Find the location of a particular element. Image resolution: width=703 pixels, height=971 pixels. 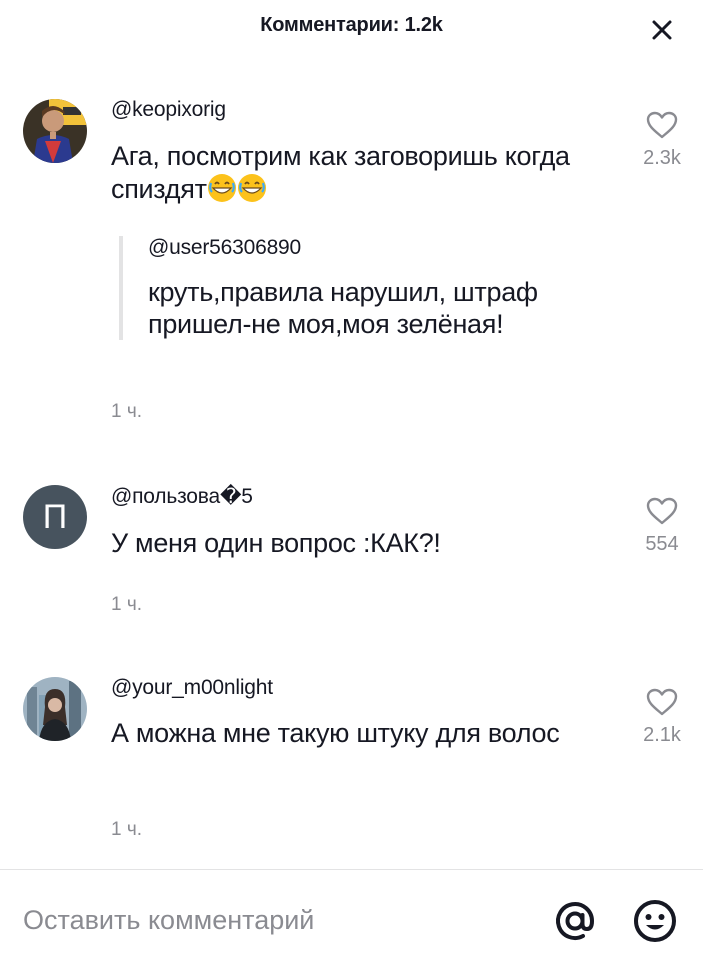

close-button is located at coordinates (662, 30).